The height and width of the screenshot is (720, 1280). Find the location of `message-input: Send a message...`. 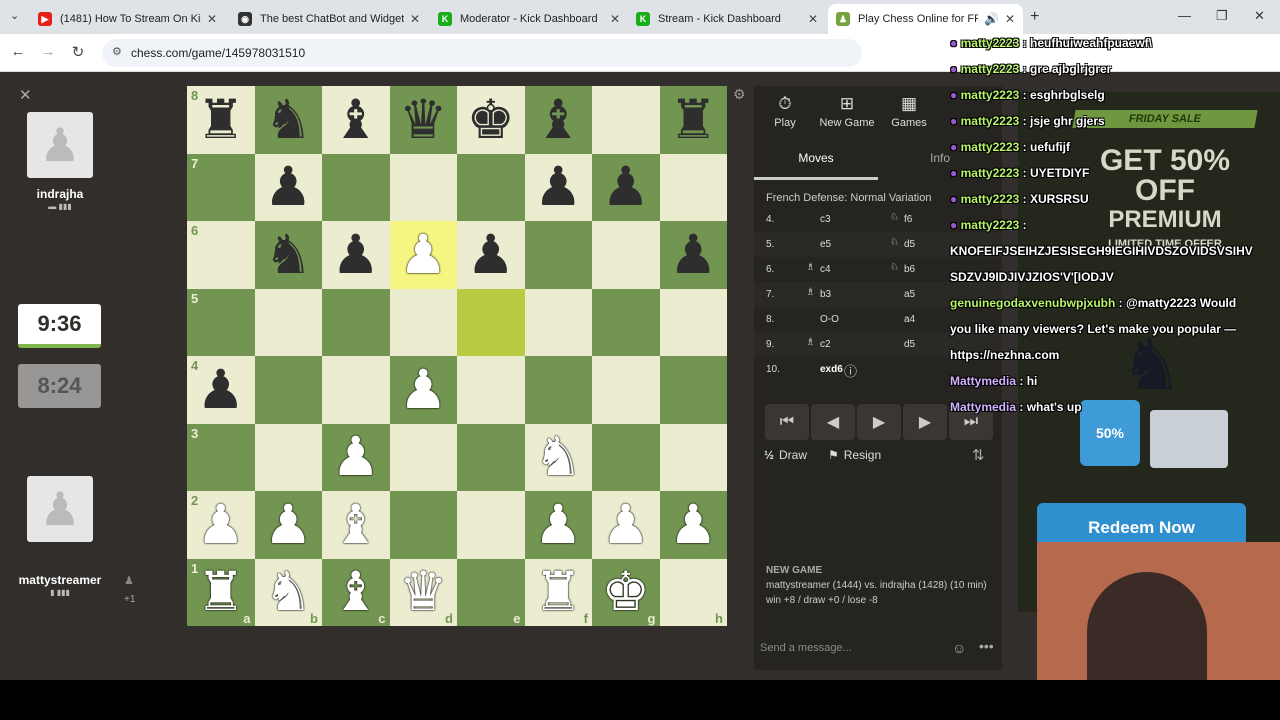

message-input: Send a message... is located at coordinates (806, 648).